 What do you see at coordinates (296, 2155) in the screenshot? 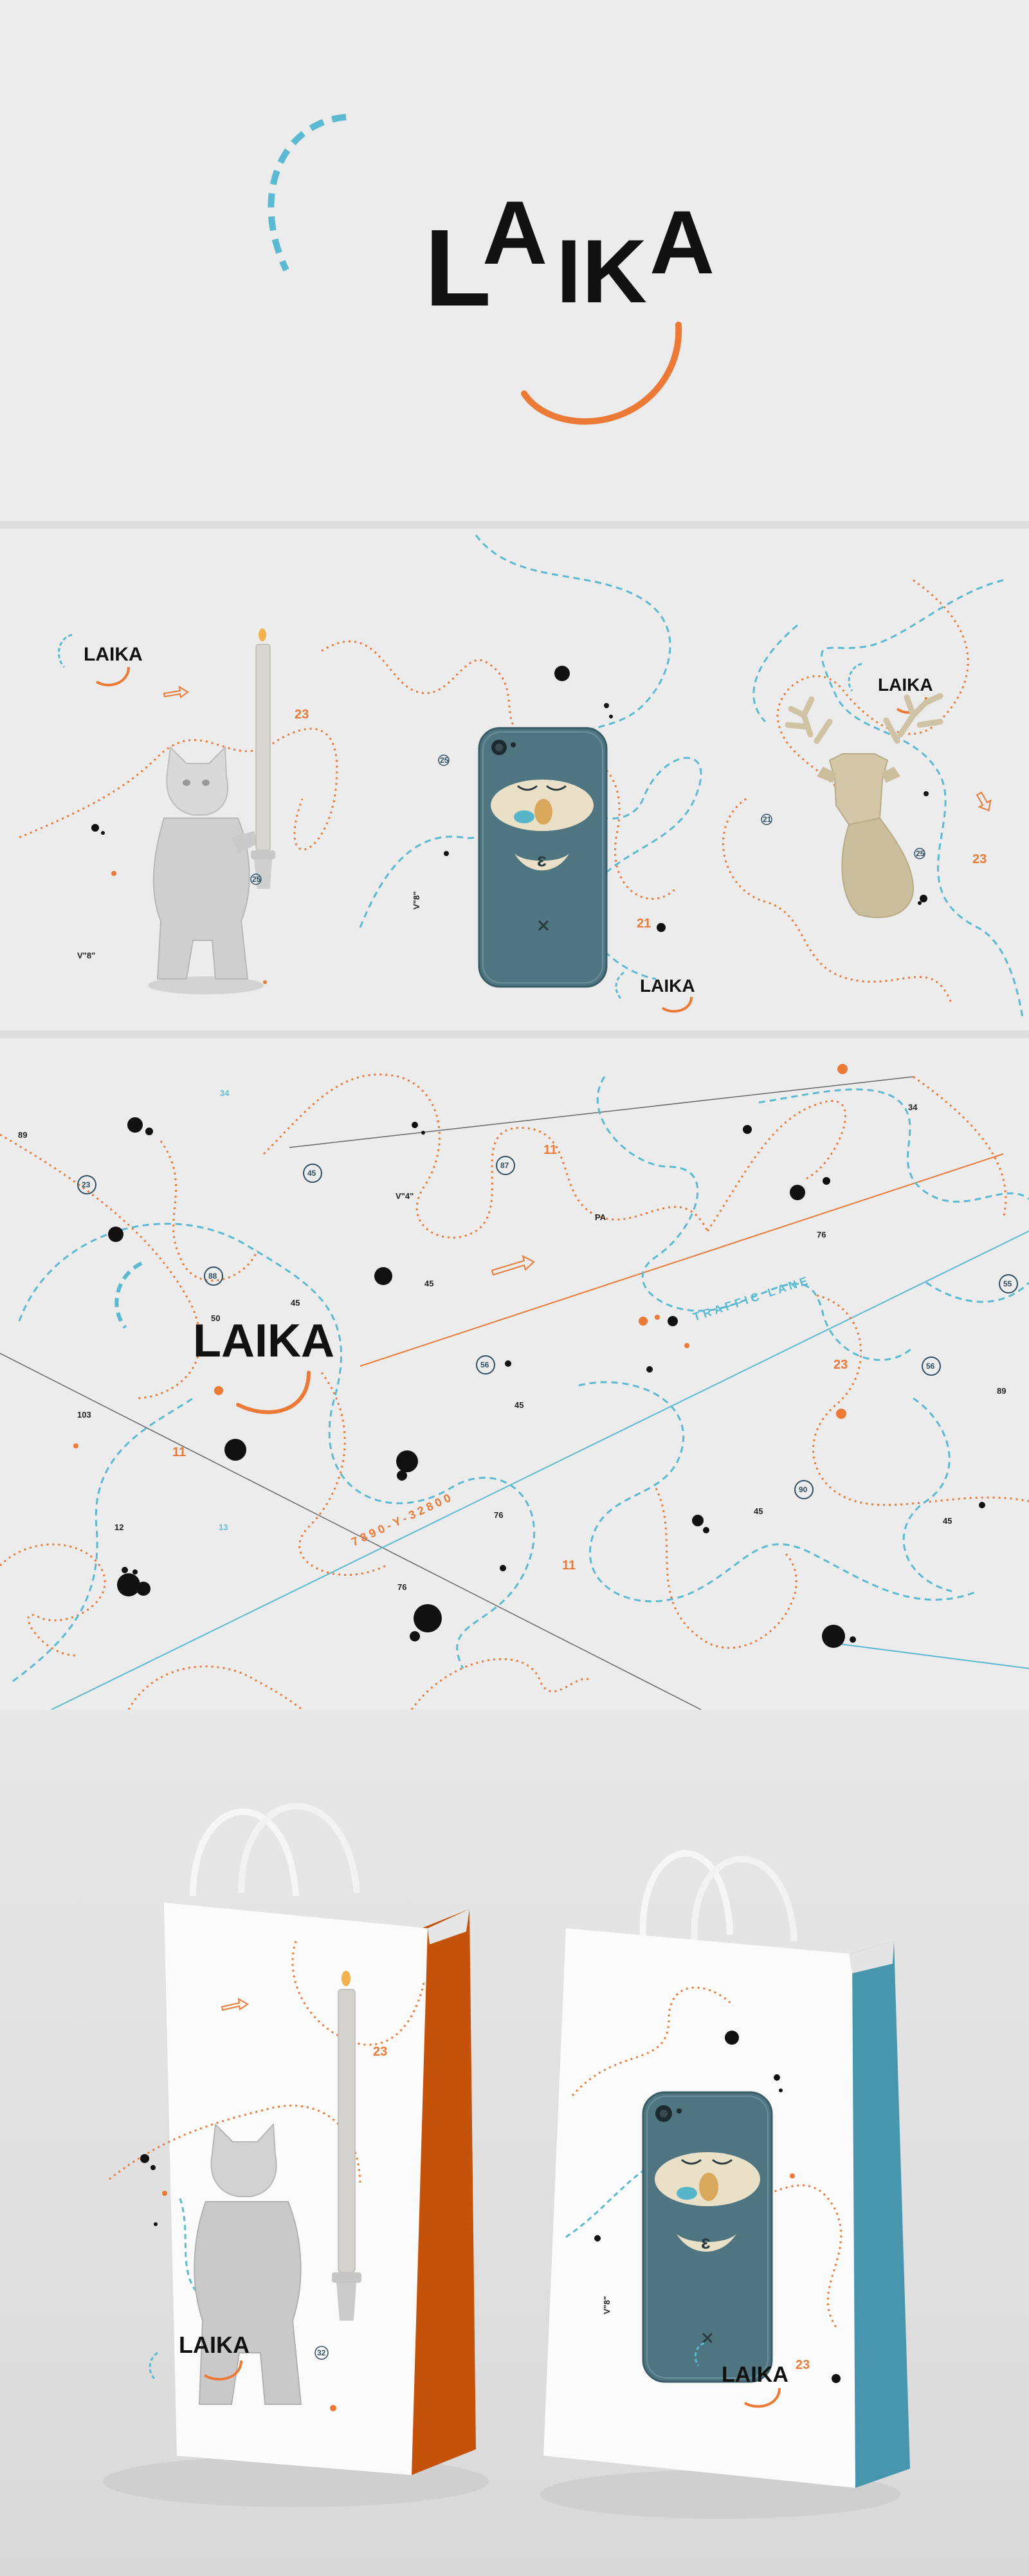
I see `left-shopping-bag: 23 32 LAIKA` at bounding box center [296, 2155].